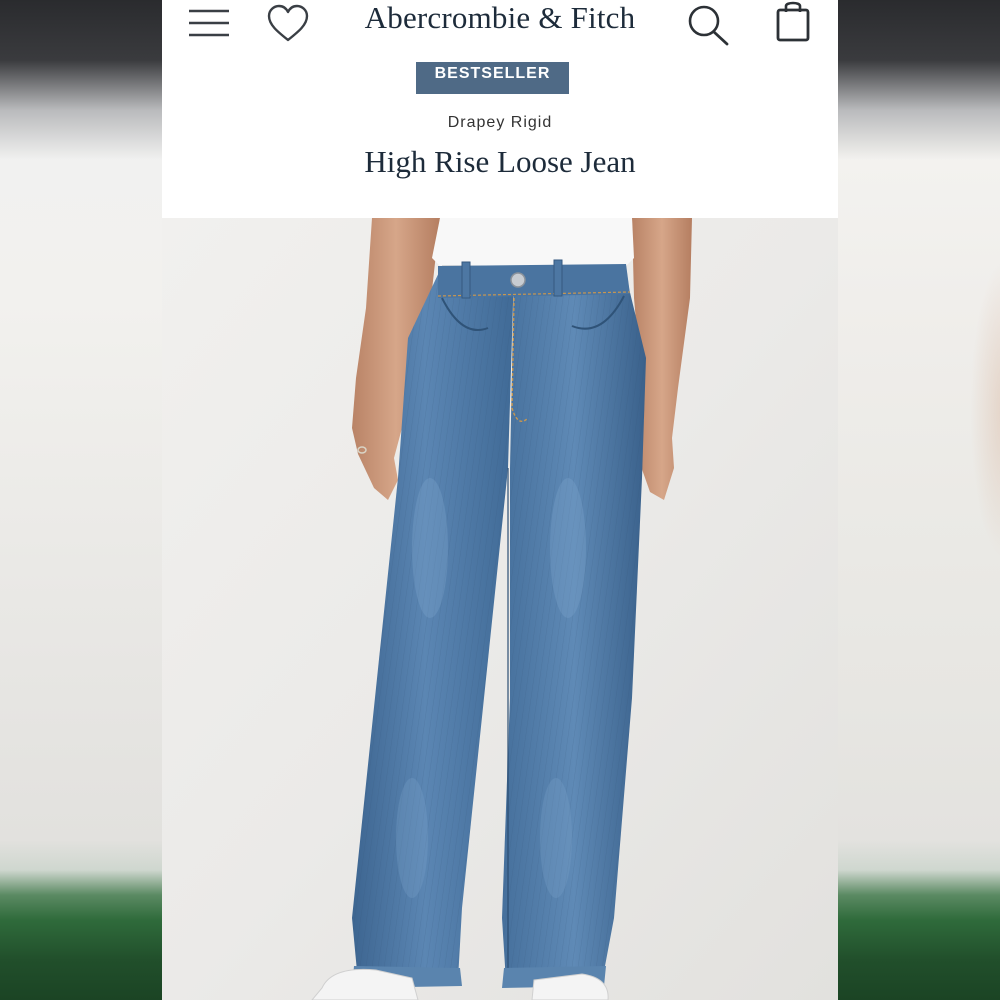  What do you see at coordinates (500, 161) in the screenshot?
I see `product-title: High Rise Loose Jean` at bounding box center [500, 161].